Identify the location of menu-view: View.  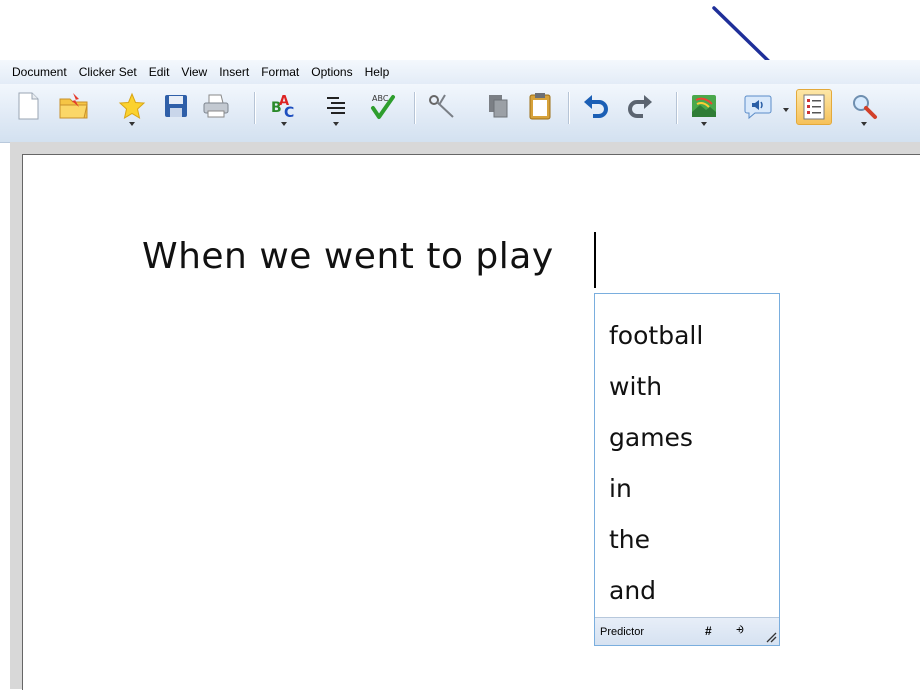
(194, 72).